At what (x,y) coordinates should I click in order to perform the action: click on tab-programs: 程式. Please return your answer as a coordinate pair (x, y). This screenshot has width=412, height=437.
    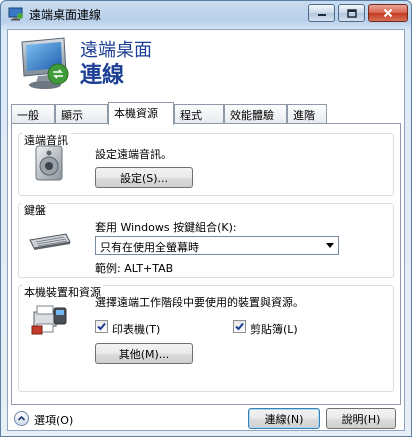
    Looking at the image, I should click on (199, 114).